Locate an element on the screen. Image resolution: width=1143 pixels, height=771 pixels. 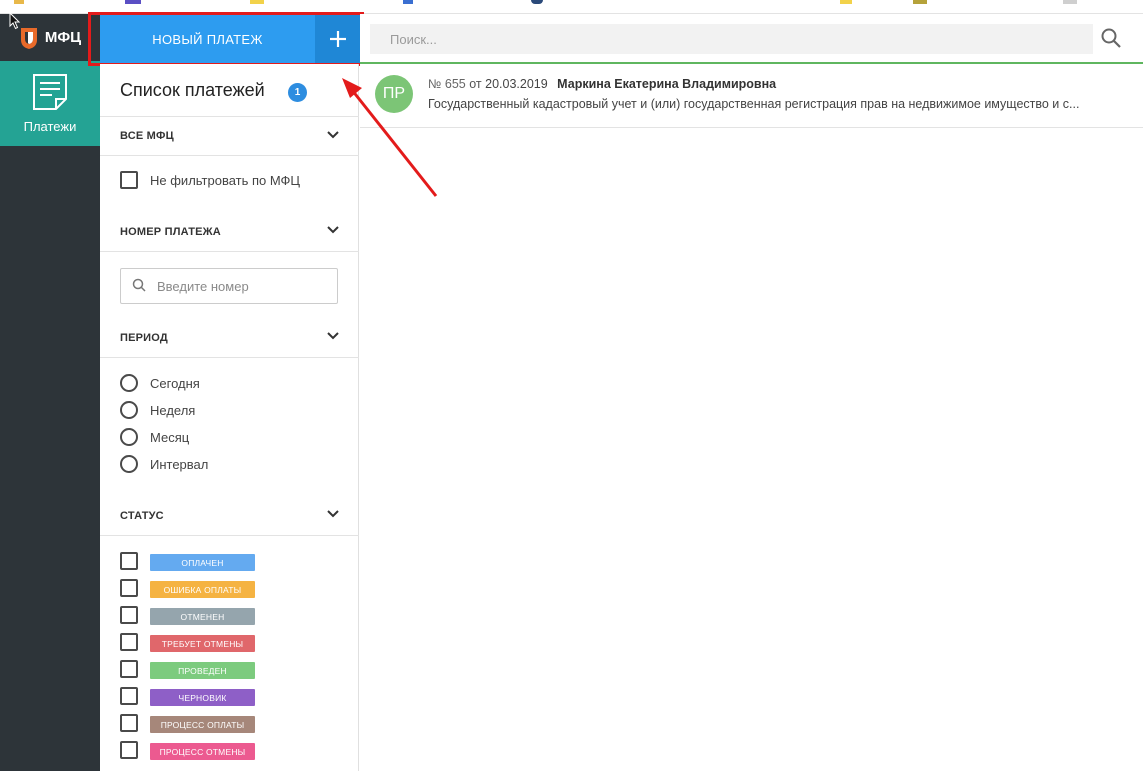
plus-icon is located at coordinates (337, 39).